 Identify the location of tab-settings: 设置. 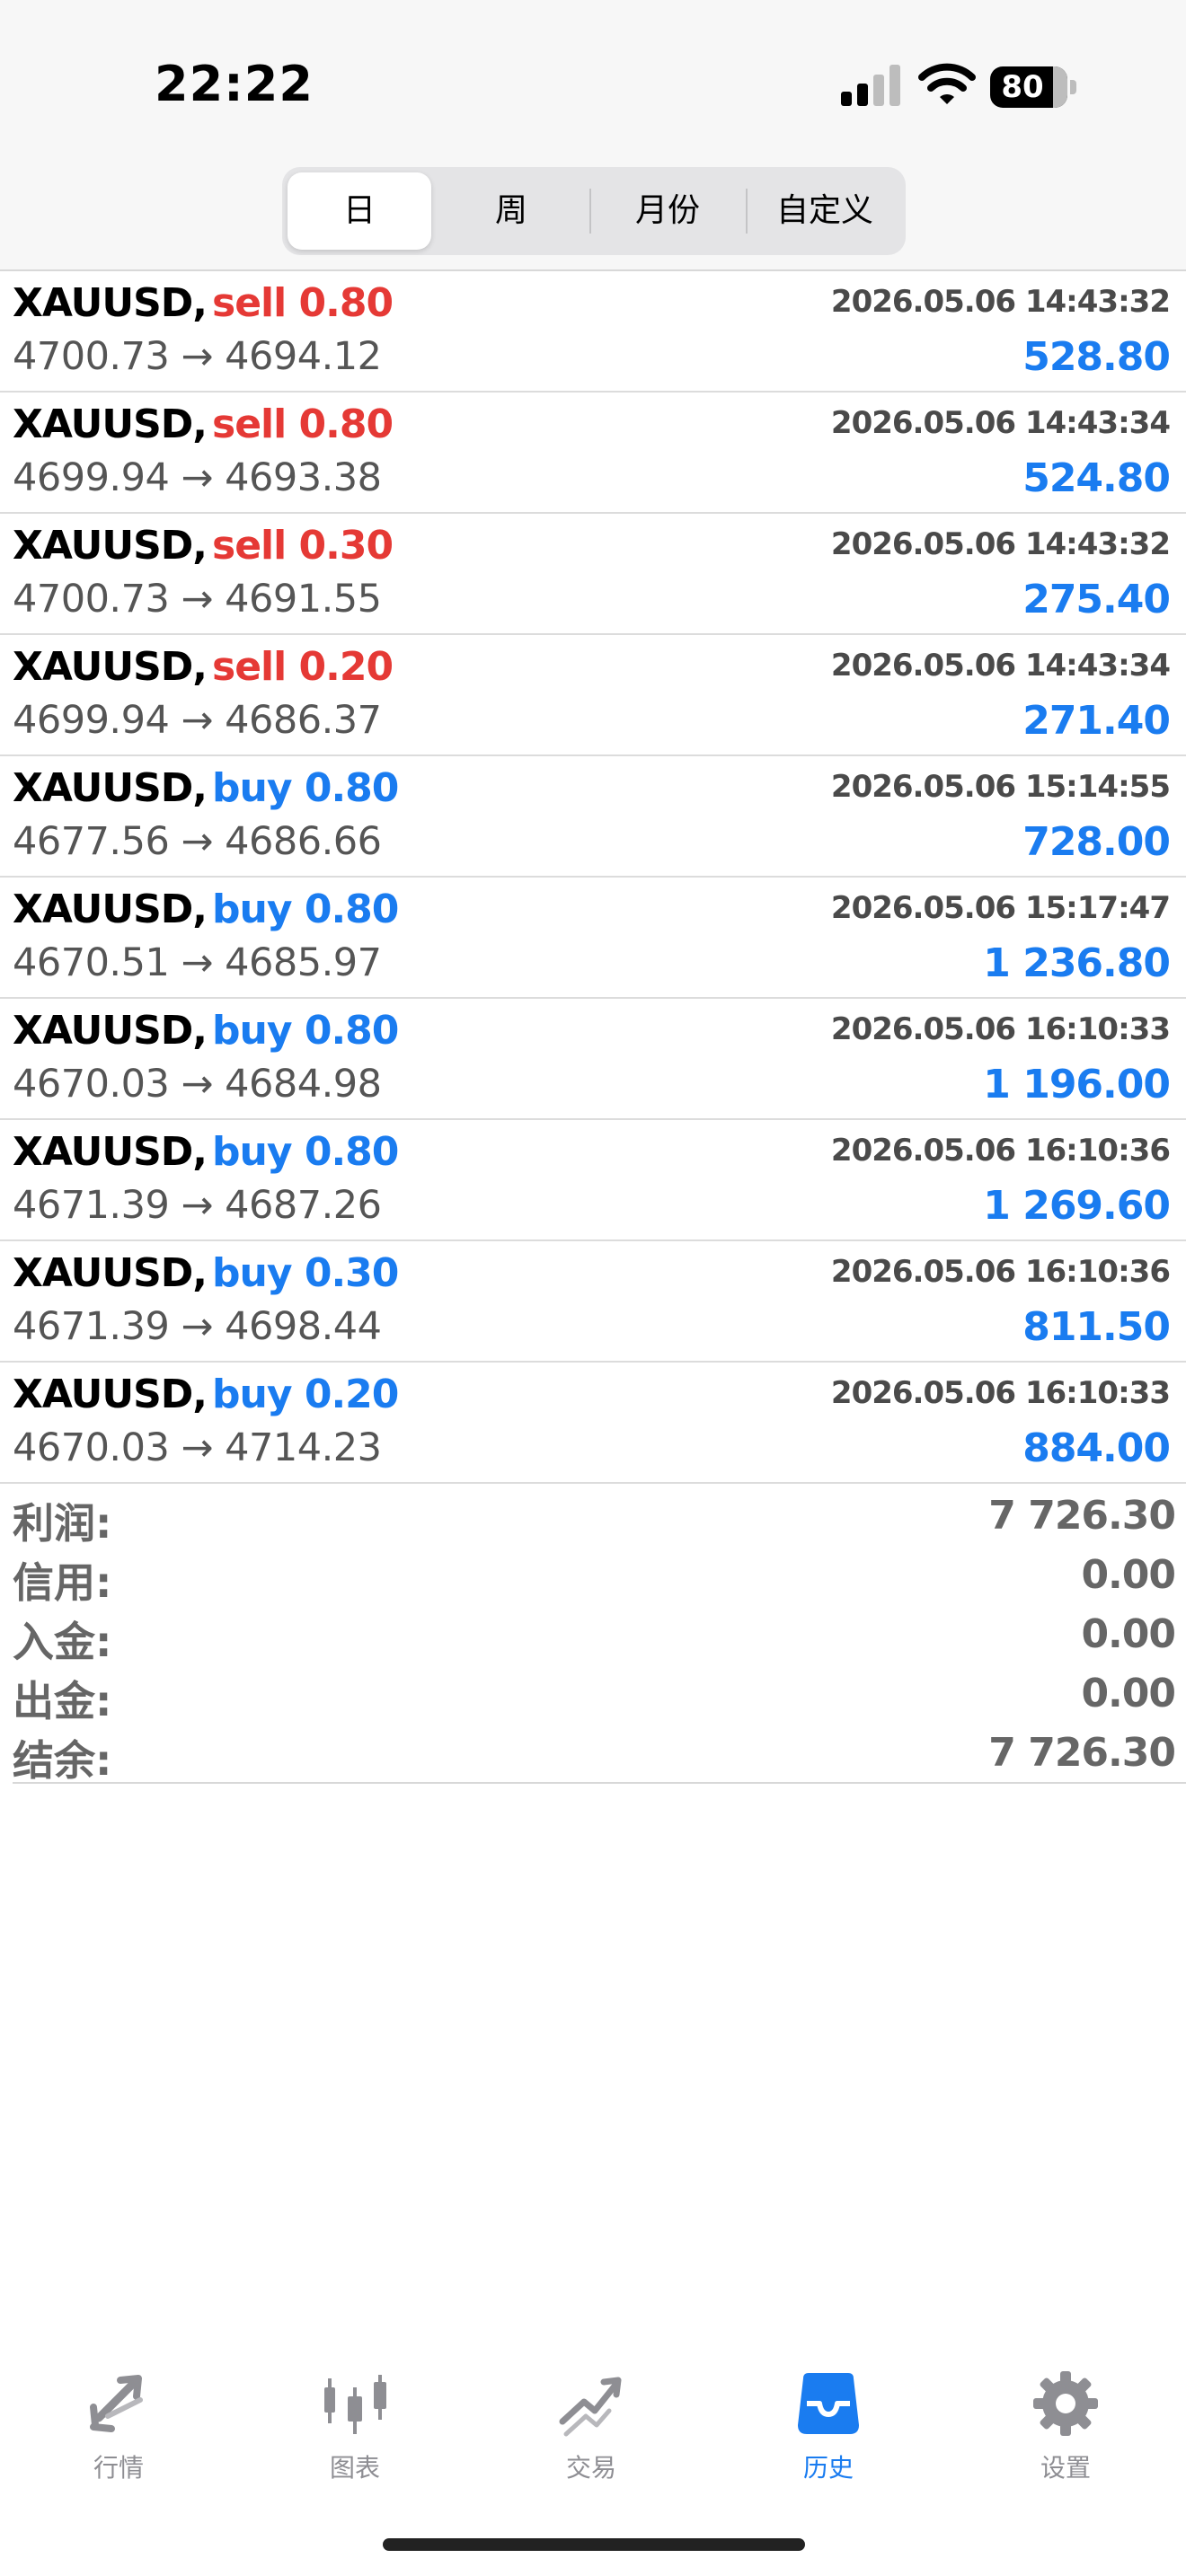
(1065, 2429).